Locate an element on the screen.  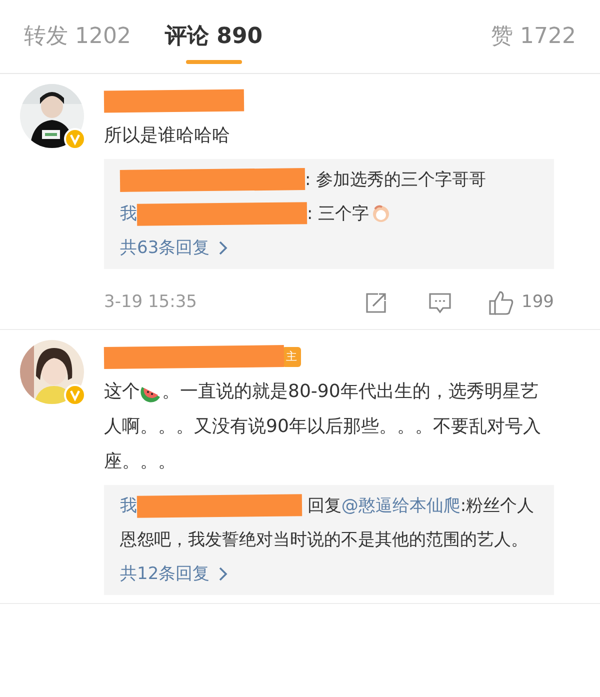
comment-time: 3-19 15:35 is located at coordinates (150, 302).